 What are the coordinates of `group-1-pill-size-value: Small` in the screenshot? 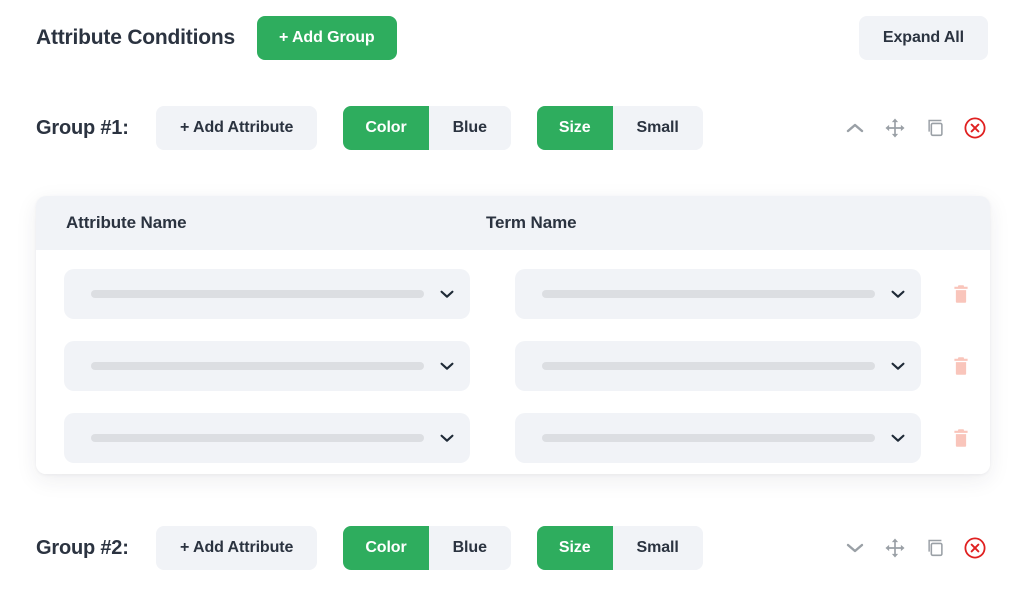 It's located at (657, 128).